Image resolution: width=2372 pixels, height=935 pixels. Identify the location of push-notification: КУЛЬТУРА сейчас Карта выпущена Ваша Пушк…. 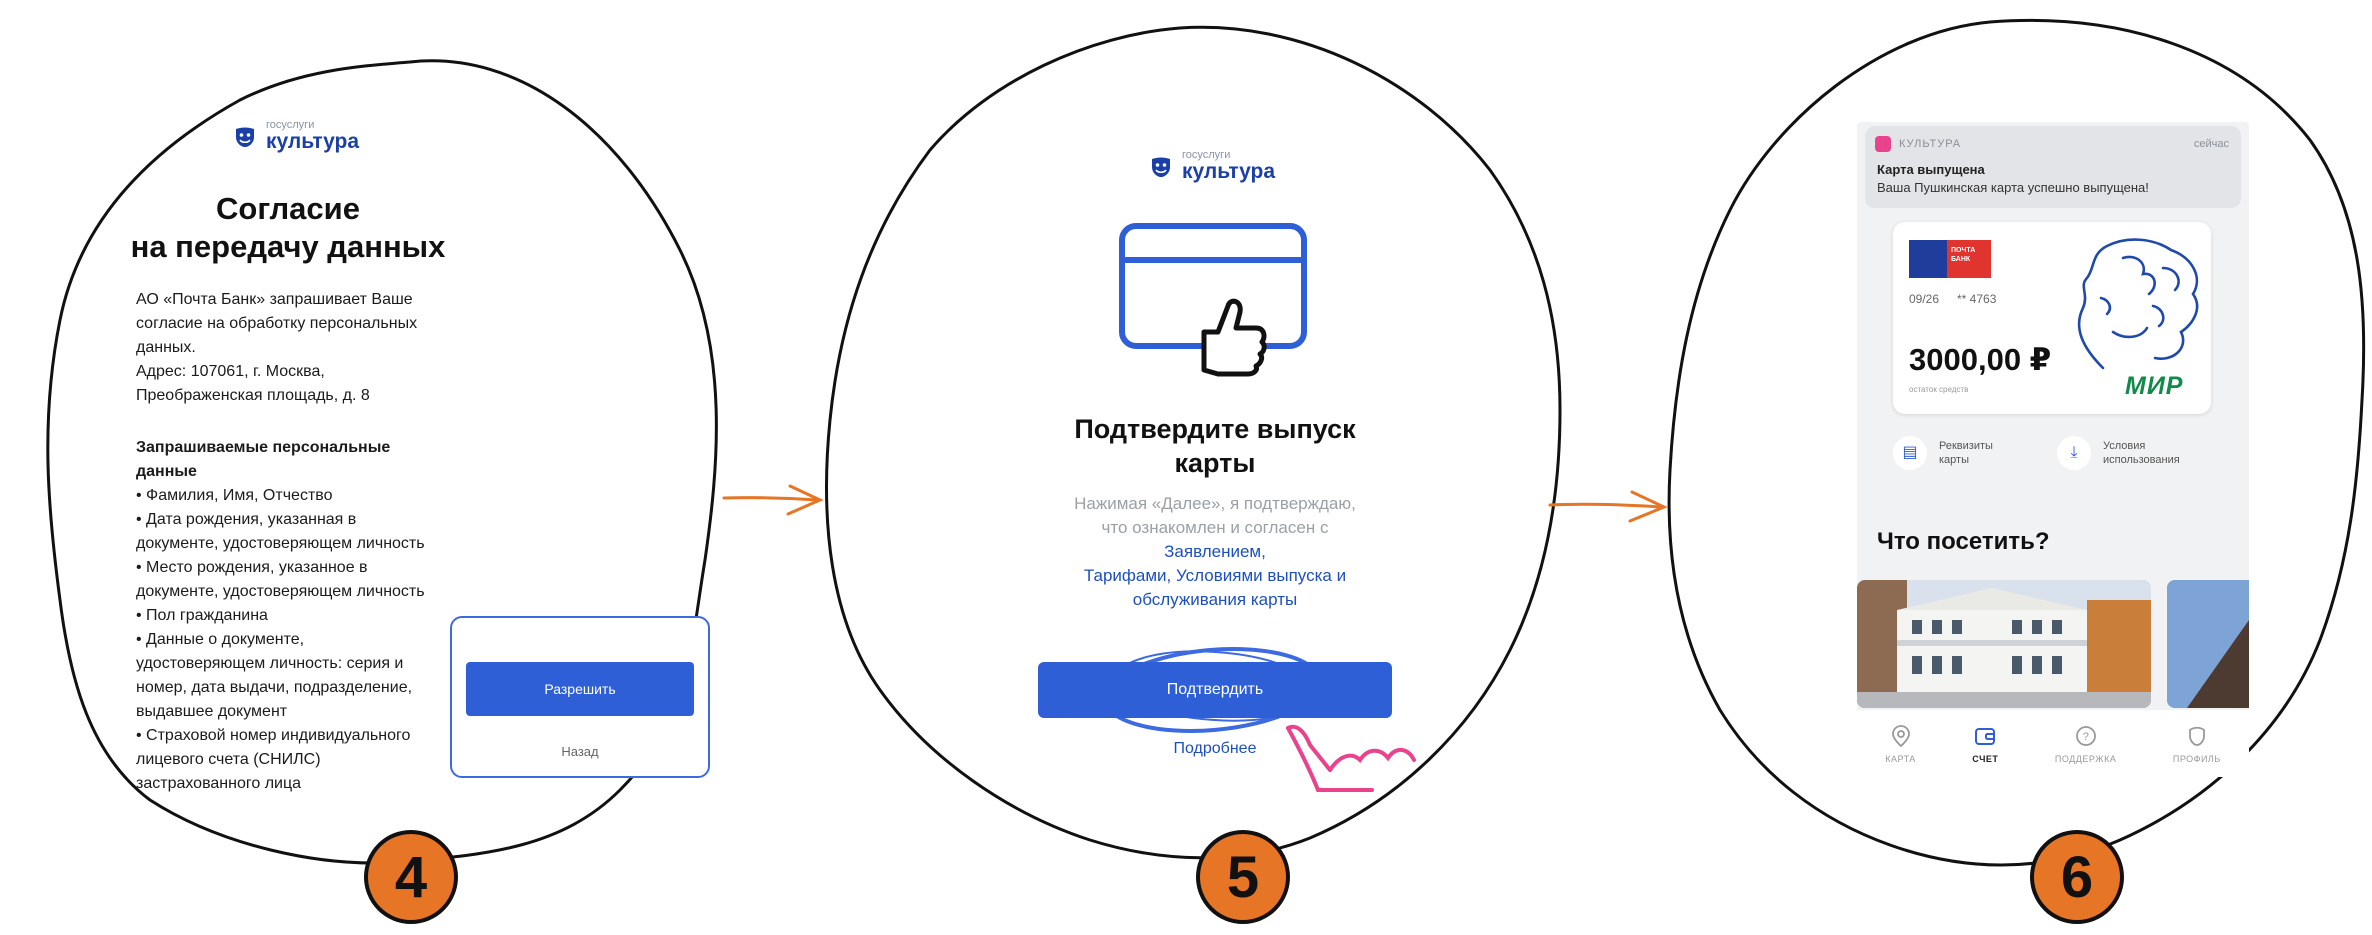
(2053, 167).